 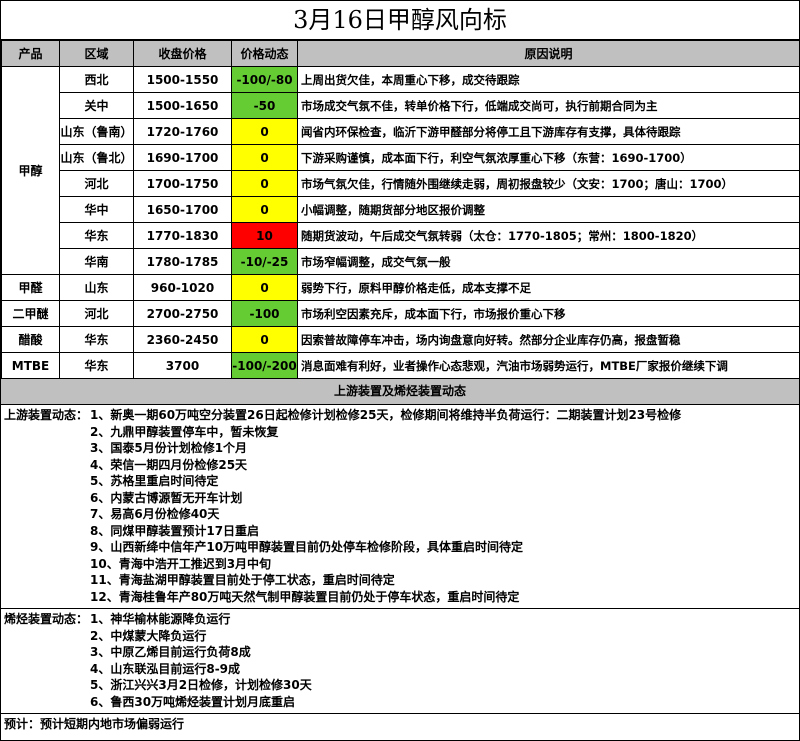 What do you see at coordinates (548, 339) in the screenshot?
I see `reason-cell: 因索普故障停车冲击，场内询盘意向好转。然部分企业库存仍高，报盘暂稳` at bounding box center [548, 339].